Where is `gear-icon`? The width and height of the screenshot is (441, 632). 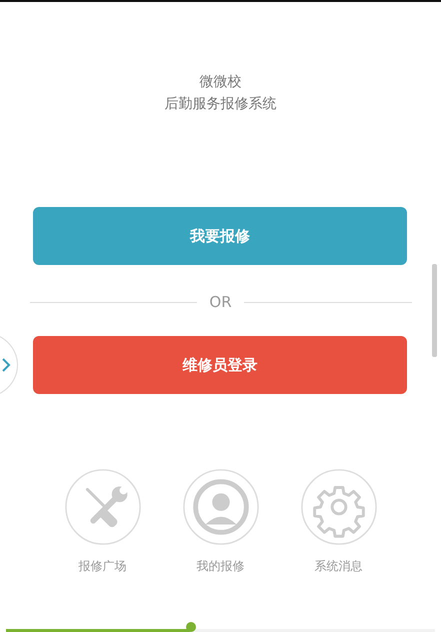
gear-icon is located at coordinates (339, 507).